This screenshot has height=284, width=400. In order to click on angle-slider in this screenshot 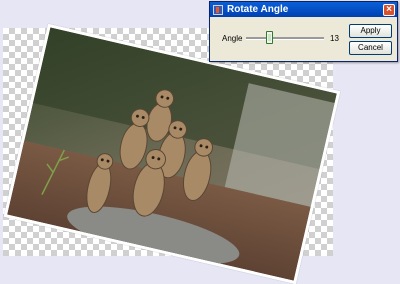, I will do `click(285, 38)`.